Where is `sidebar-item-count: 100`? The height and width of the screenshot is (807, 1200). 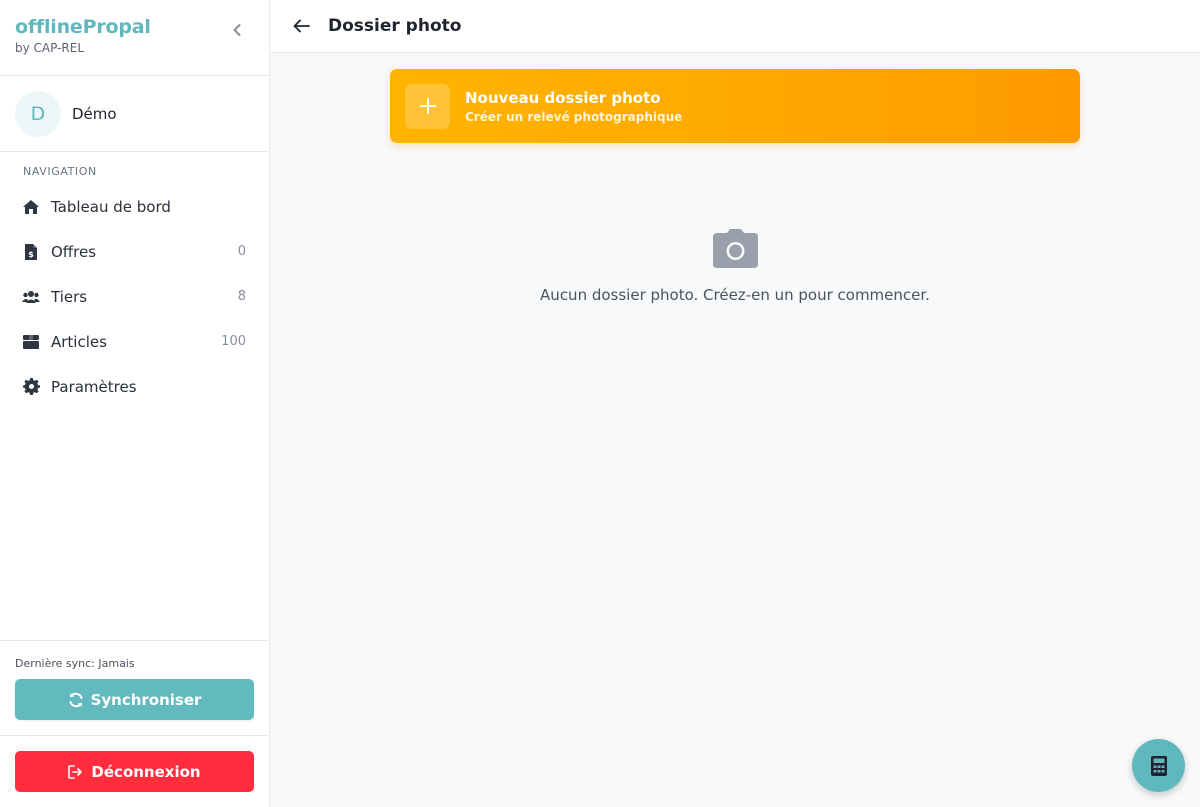 sidebar-item-count: 100 is located at coordinates (233, 341).